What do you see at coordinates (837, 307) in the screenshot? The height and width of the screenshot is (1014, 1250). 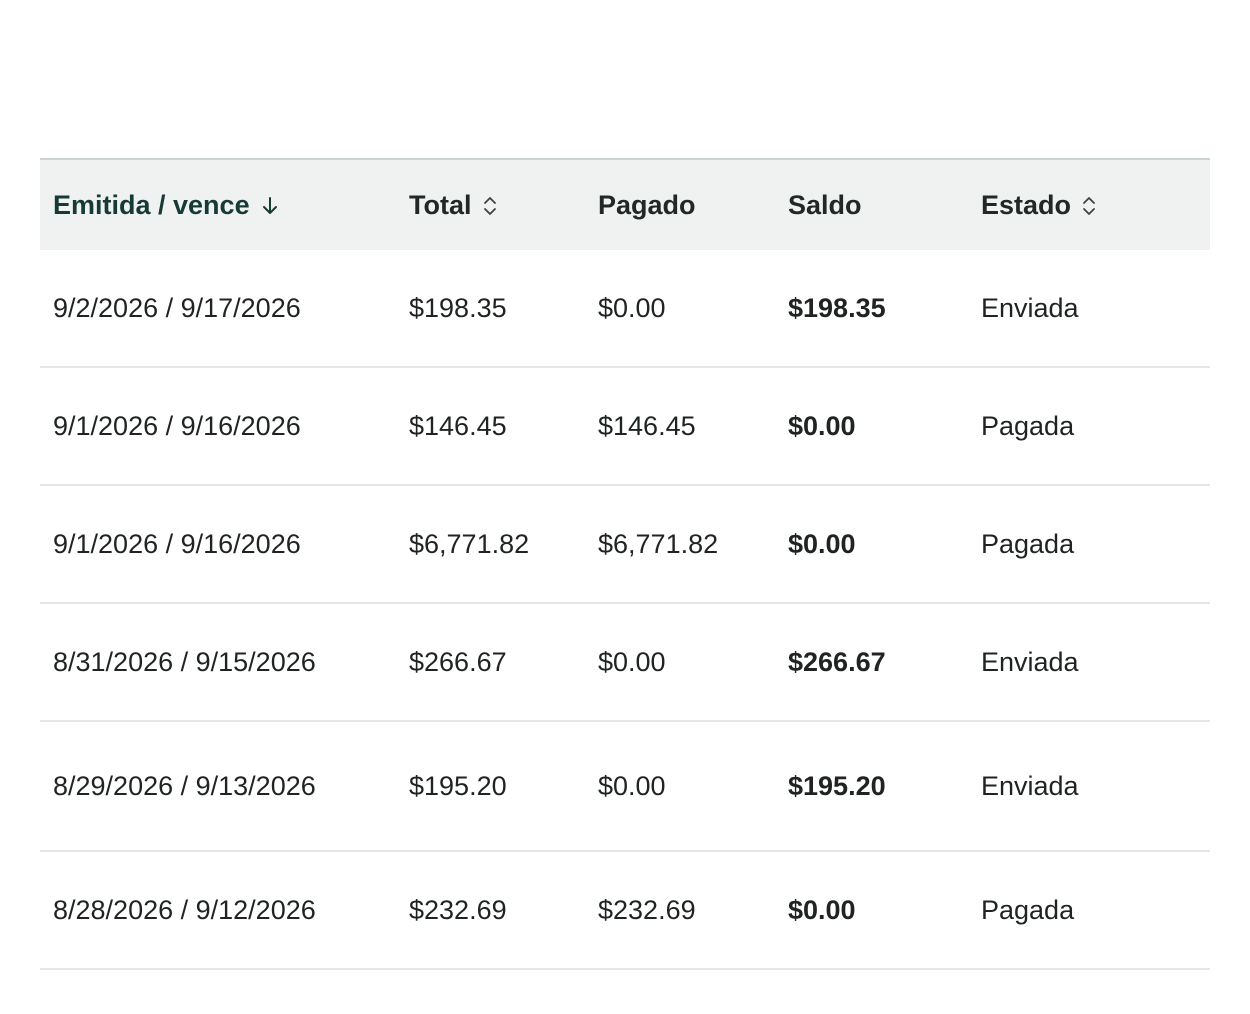 I see `cell-balance: $198.35` at bounding box center [837, 307].